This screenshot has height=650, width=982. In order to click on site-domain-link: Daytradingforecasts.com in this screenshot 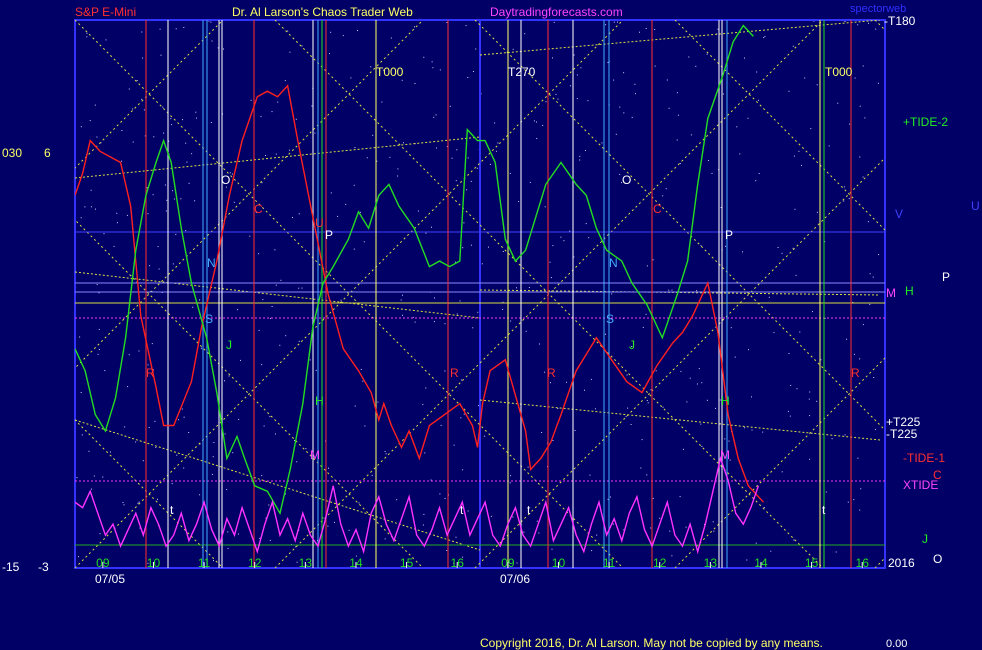, I will do `click(556, 12)`.